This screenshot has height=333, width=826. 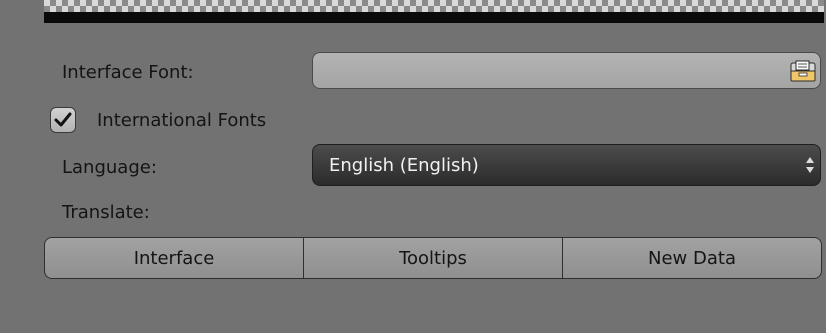 I want to click on international-fonts-toggle: International Fonts, so click(x=158, y=120).